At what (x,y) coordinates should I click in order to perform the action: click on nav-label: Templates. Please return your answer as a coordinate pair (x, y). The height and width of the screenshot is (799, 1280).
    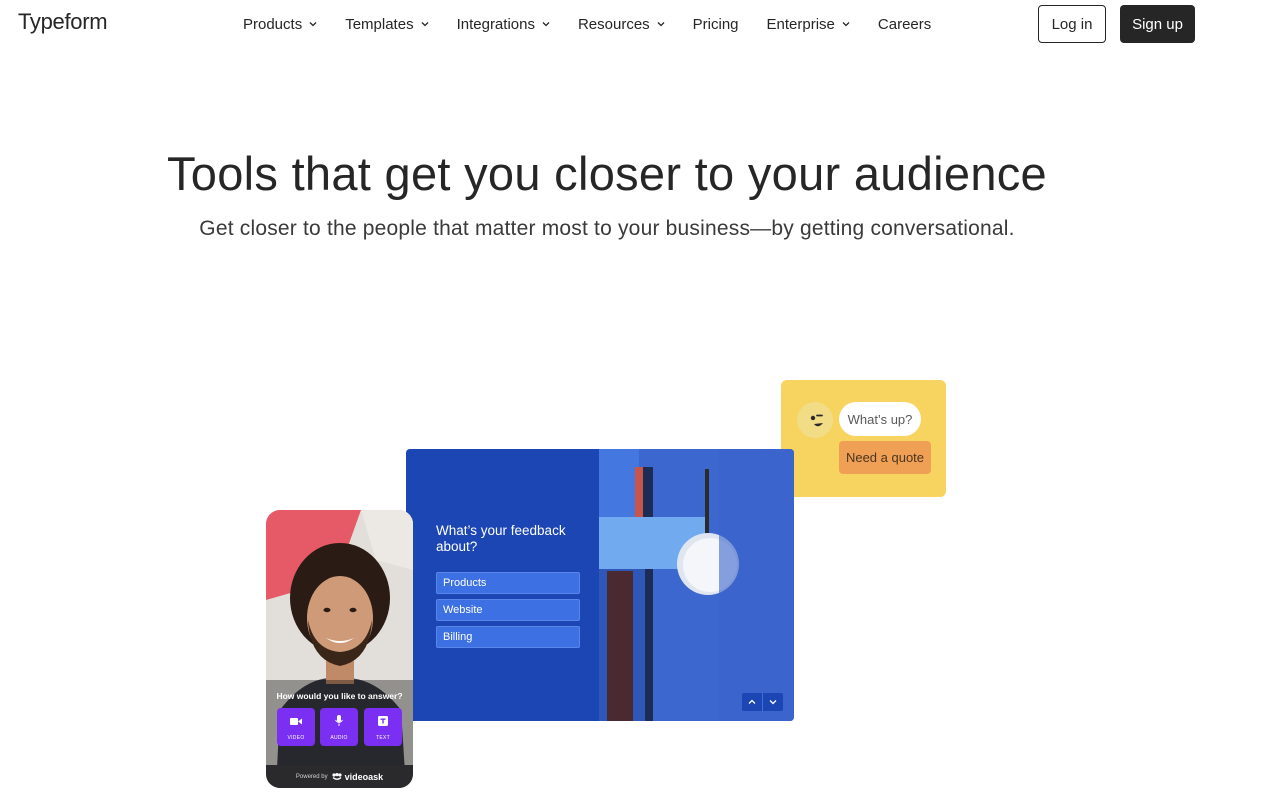
    Looking at the image, I should click on (379, 24).